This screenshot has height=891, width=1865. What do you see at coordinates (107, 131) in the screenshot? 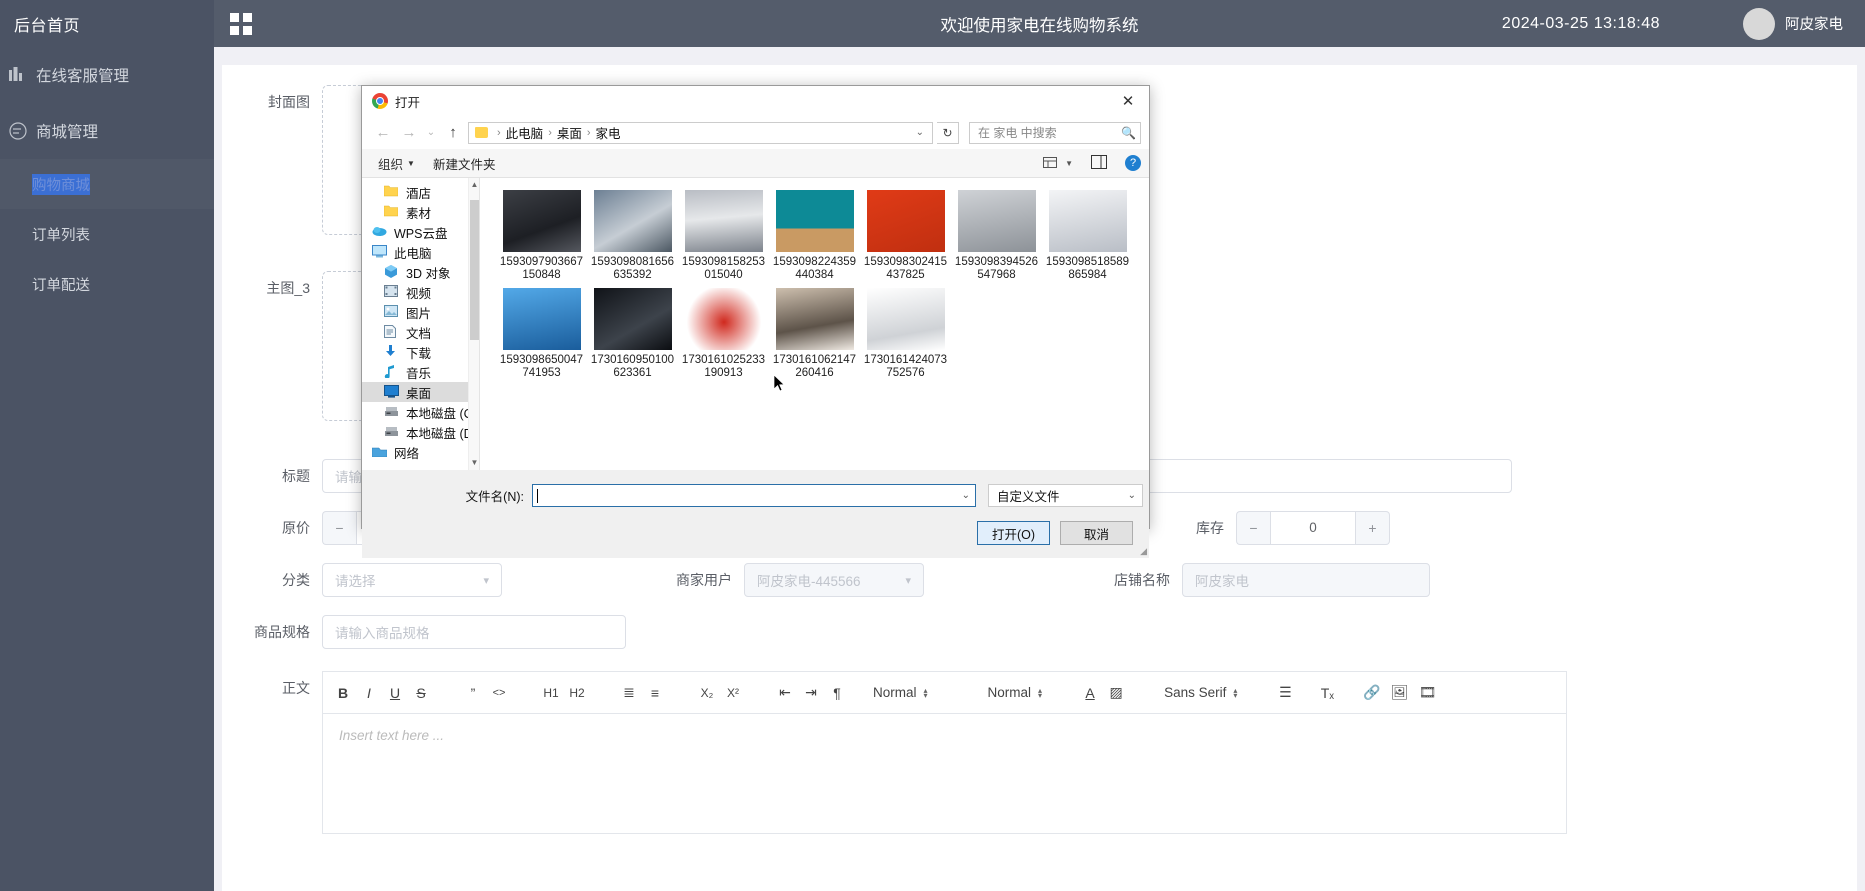
I see `sidebar-item-shop-management: 商城管理` at bounding box center [107, 131].